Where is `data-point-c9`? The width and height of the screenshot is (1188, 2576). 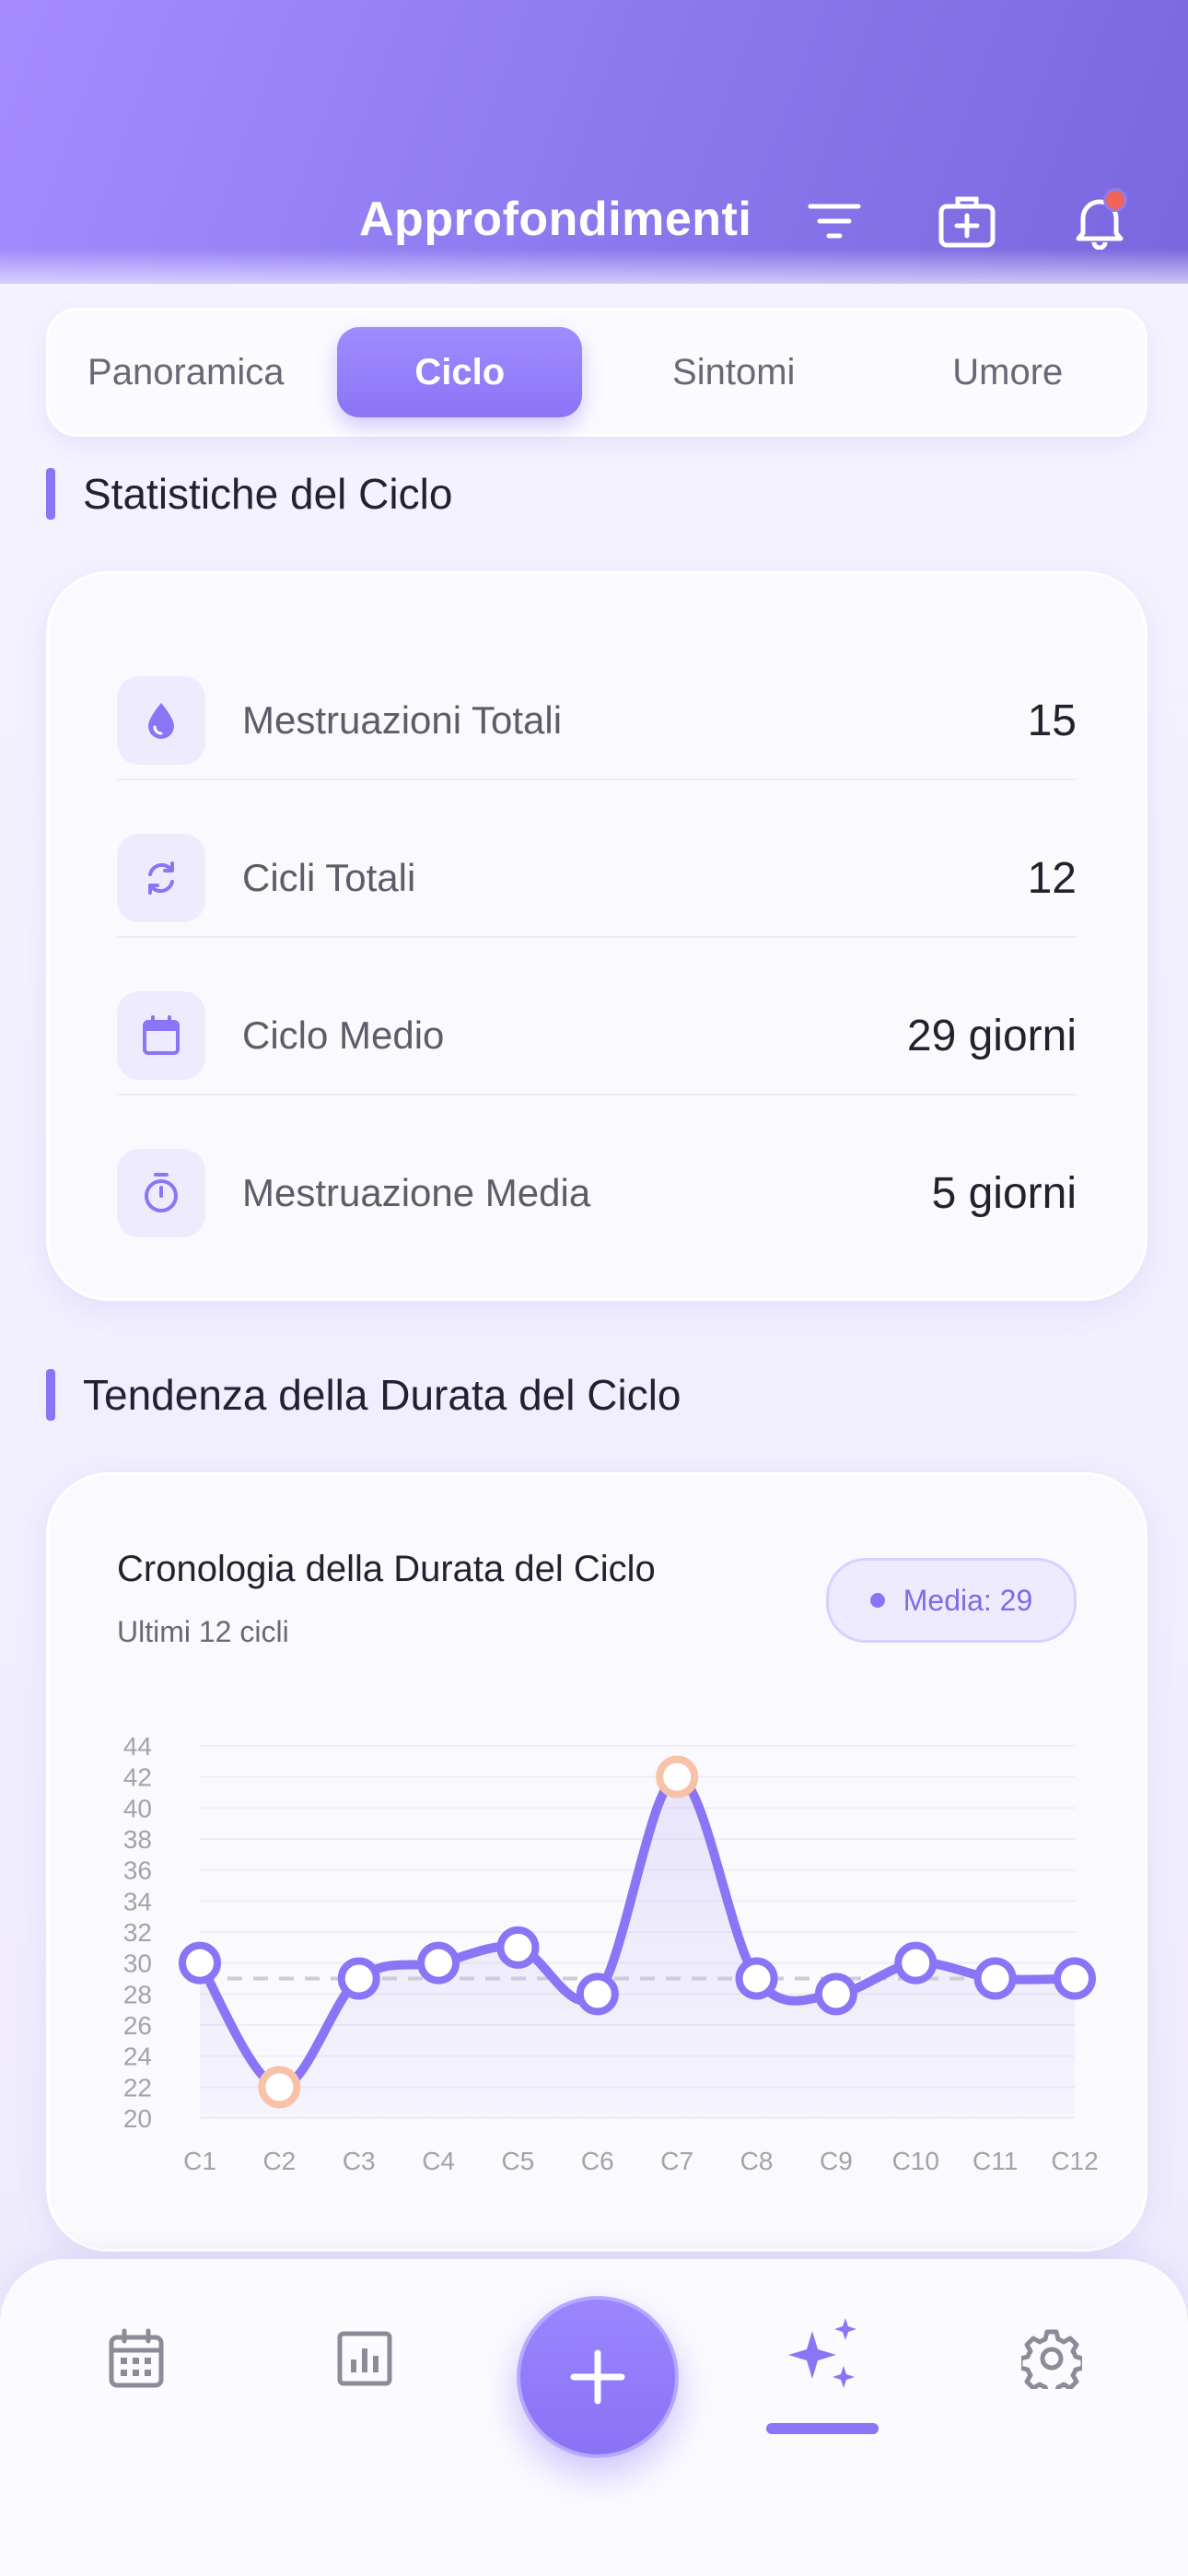 data-point-c9 is located at coordinates (835, 1994).